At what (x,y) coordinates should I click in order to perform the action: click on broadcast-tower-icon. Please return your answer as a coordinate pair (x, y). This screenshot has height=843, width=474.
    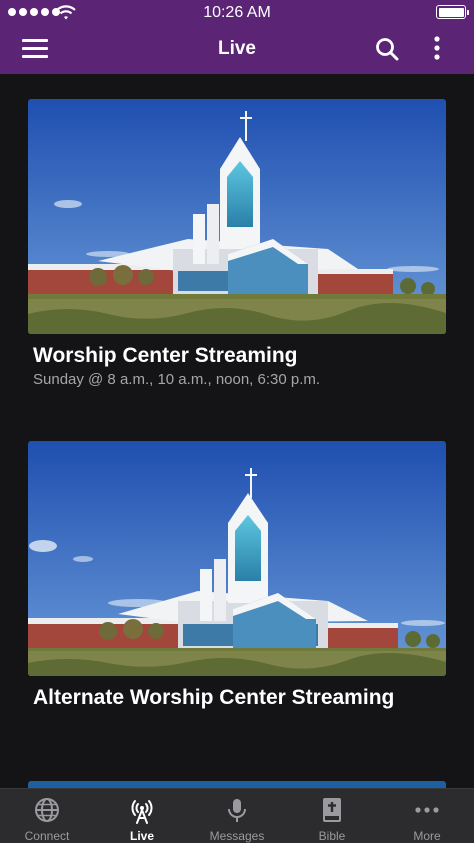
    Looking at the image, I should click on (142, 812).